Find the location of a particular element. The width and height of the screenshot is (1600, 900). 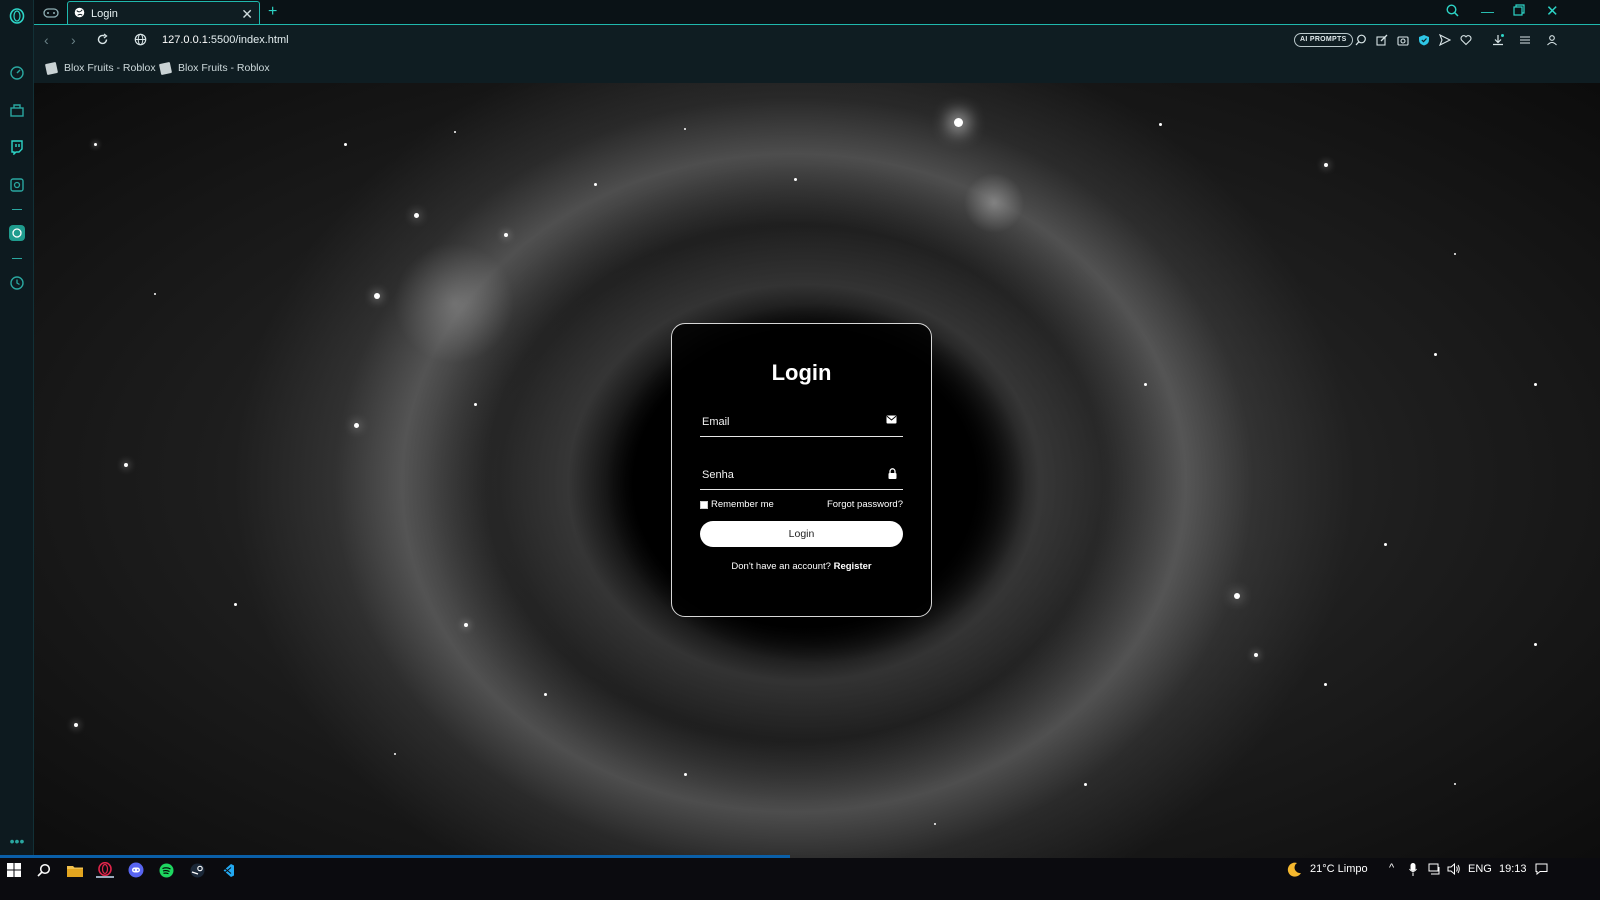

search-tabs-icon is located at coordinates (1452, 12).